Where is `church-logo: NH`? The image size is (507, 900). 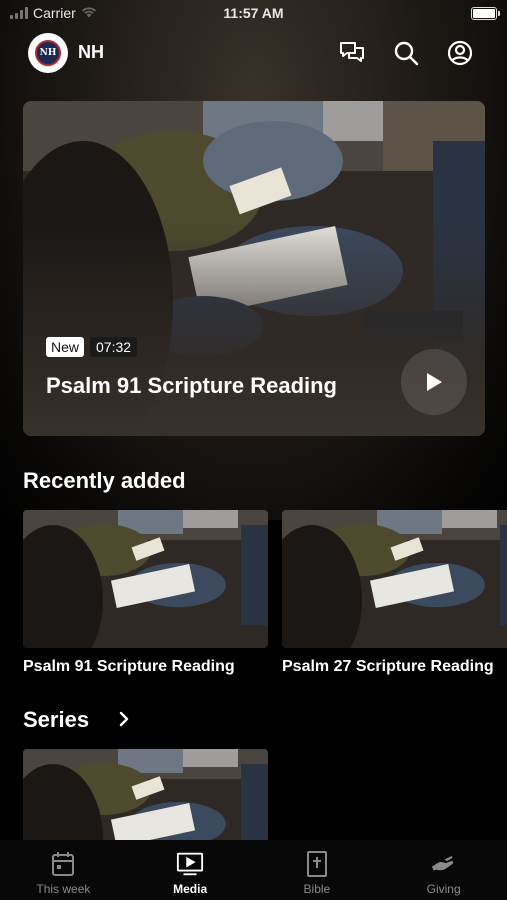 church-logo: NH is located at coordinates (48, 53).